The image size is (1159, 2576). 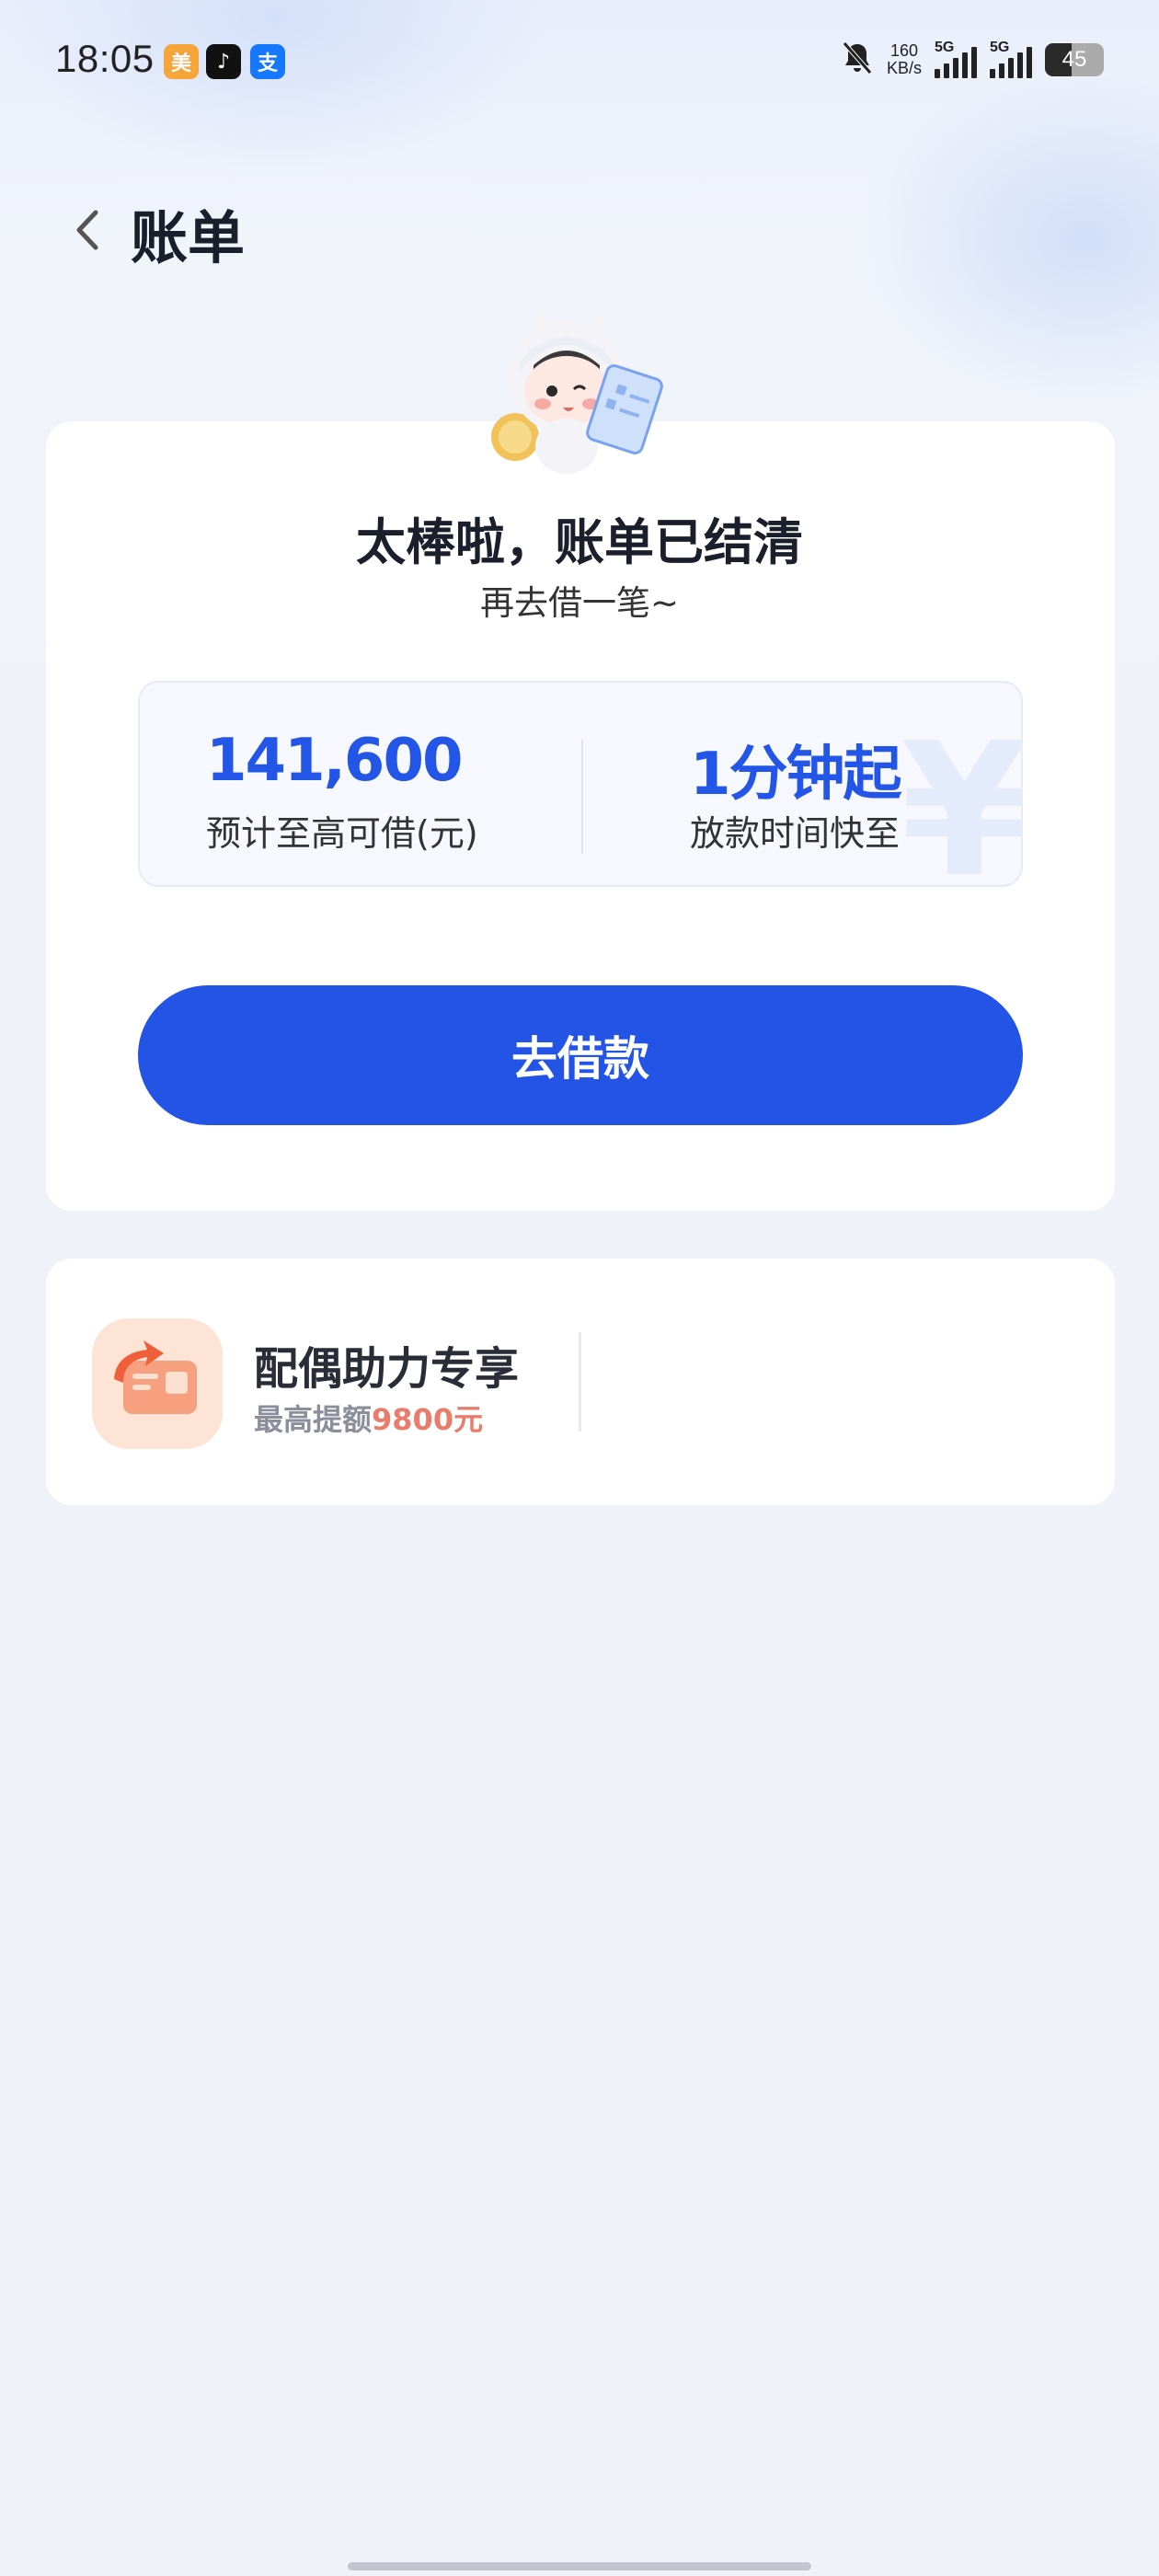 I want to click on settled-subline: 再去借一笔~, so click(x=579, y=603).